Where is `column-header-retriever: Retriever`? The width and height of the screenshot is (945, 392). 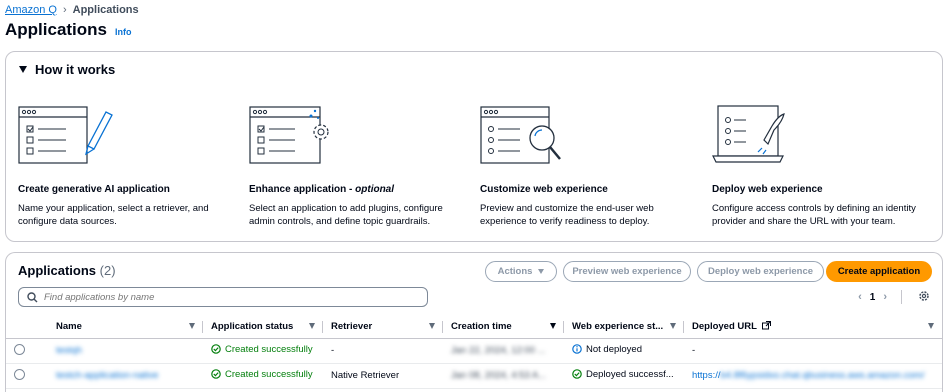
column-header-retriever: Retriever is located at coordinates (383, 327).